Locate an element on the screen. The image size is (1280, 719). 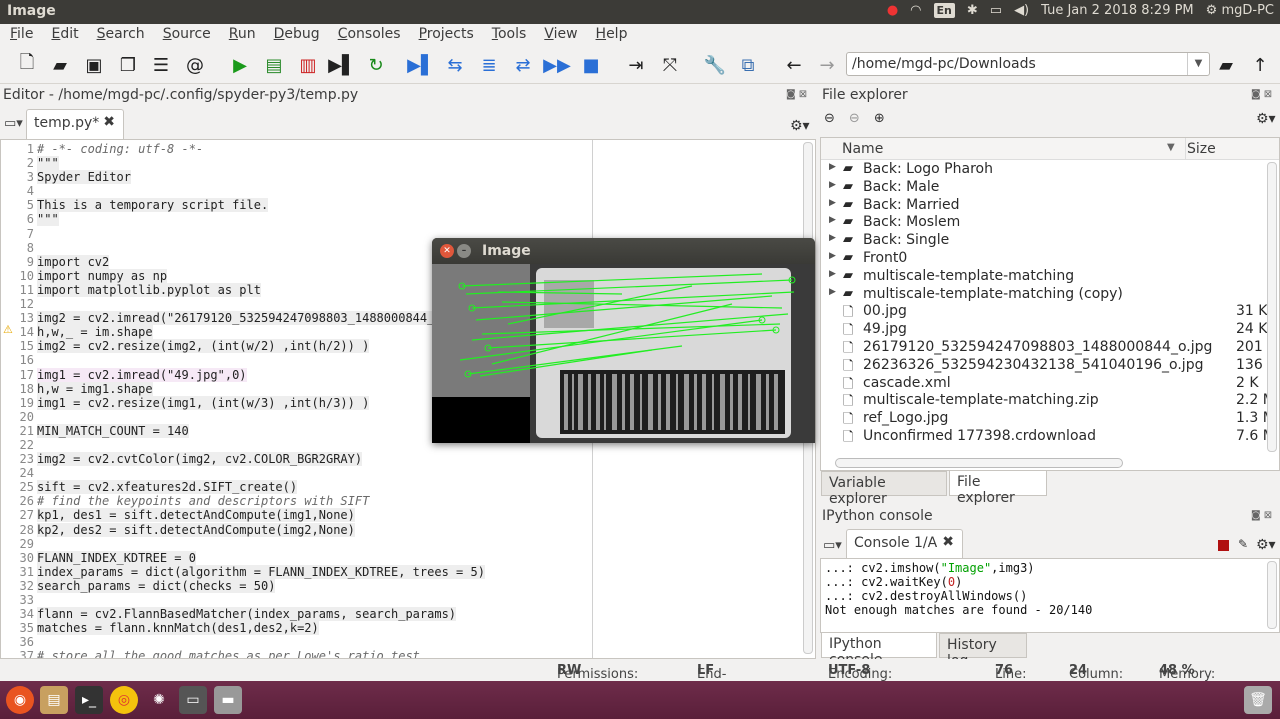
horizontal-scrollbar is located at coordinates (979, 463).